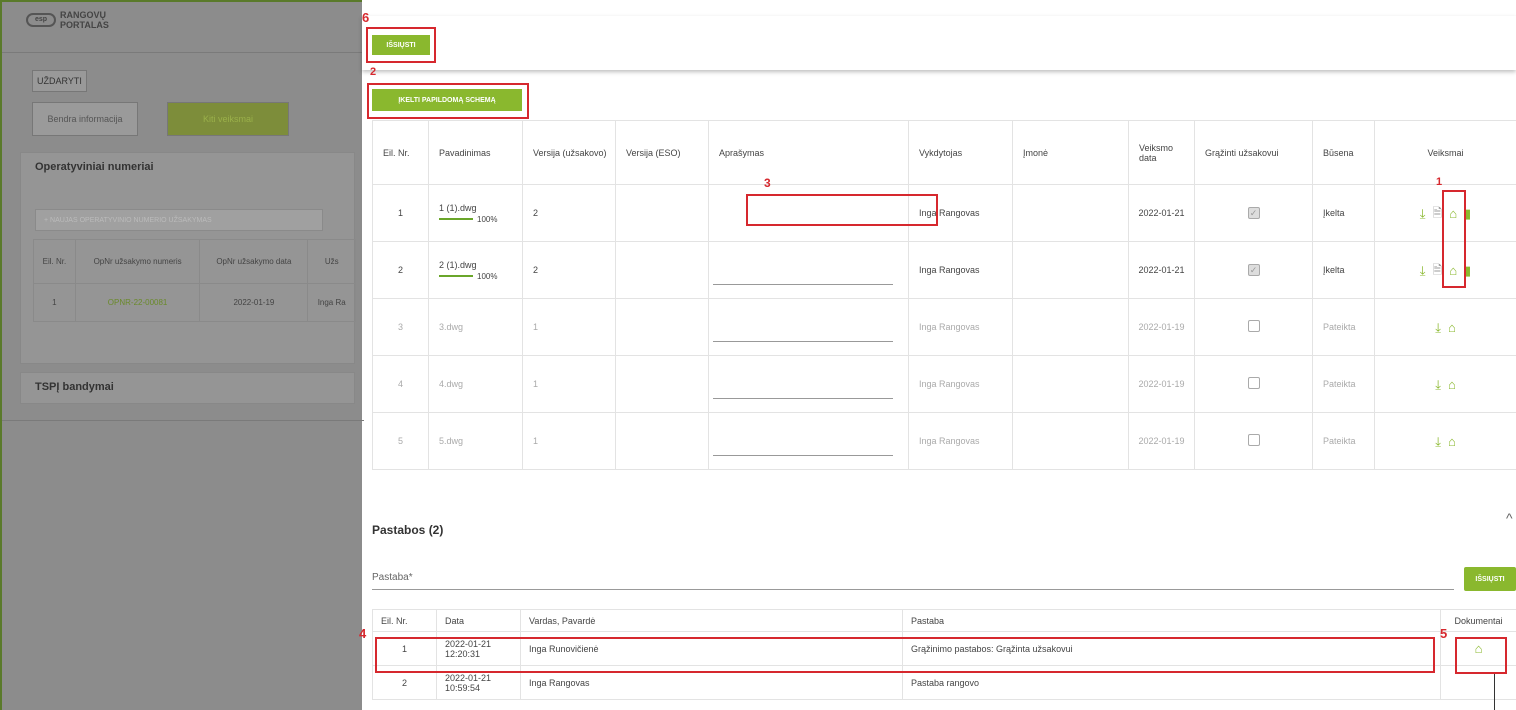  Describe the element at coordinates (475, 384) in the screenshot. I see `file-name: 4.dwg` at that location.